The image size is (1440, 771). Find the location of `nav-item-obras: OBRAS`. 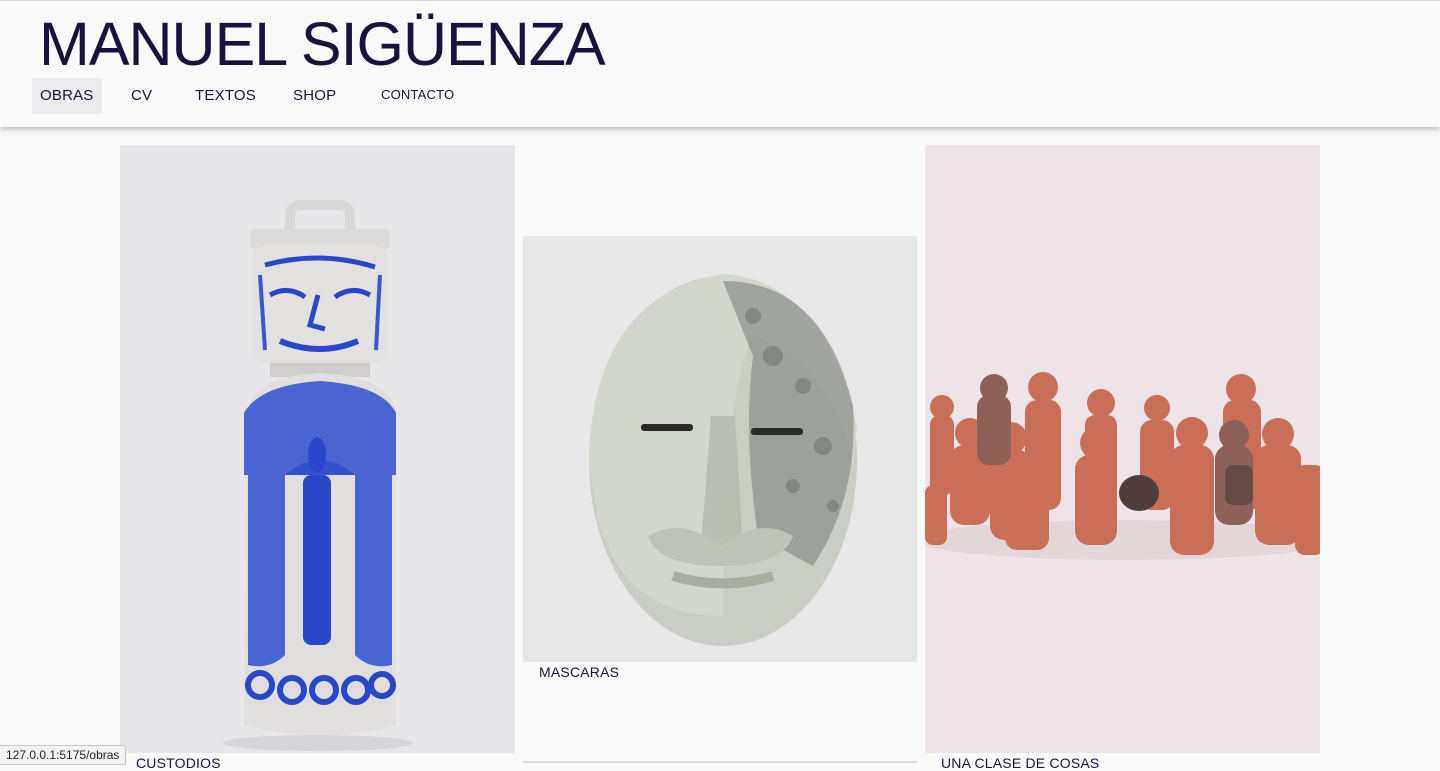

nav-item-obras: OBRAS is located at coordinates (67, 96).